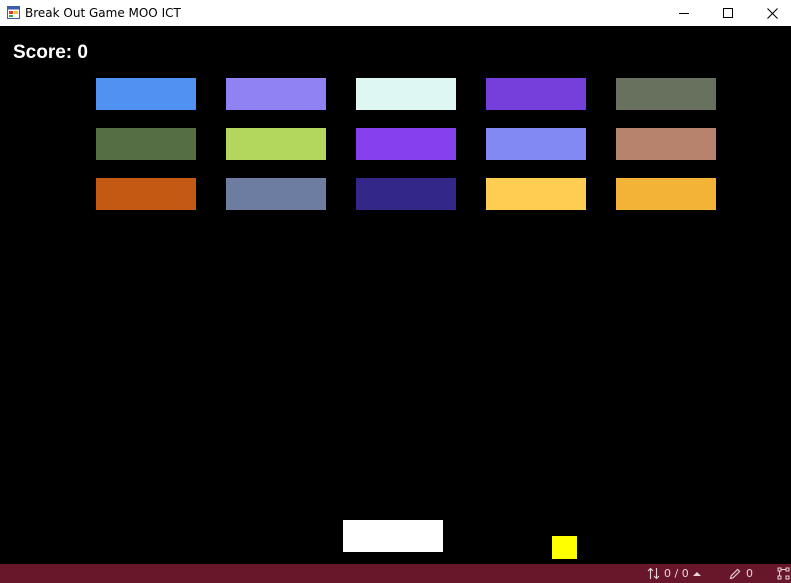  I want to click on brick-r1-c4, so click(536, 94).